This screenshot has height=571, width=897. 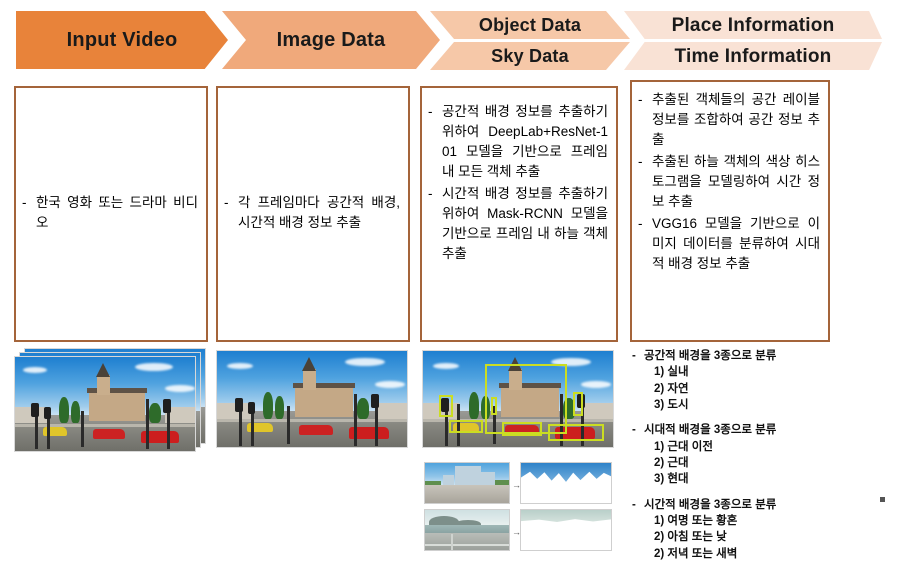 I want to click on bullet-item: - 각 프레임마다 공간적 배경, 시간적 배경 정보 추출, so click(x=312, y=213).